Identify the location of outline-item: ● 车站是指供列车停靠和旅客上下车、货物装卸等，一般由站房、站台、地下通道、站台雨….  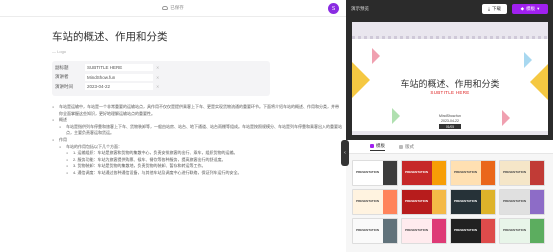
(197, 130).